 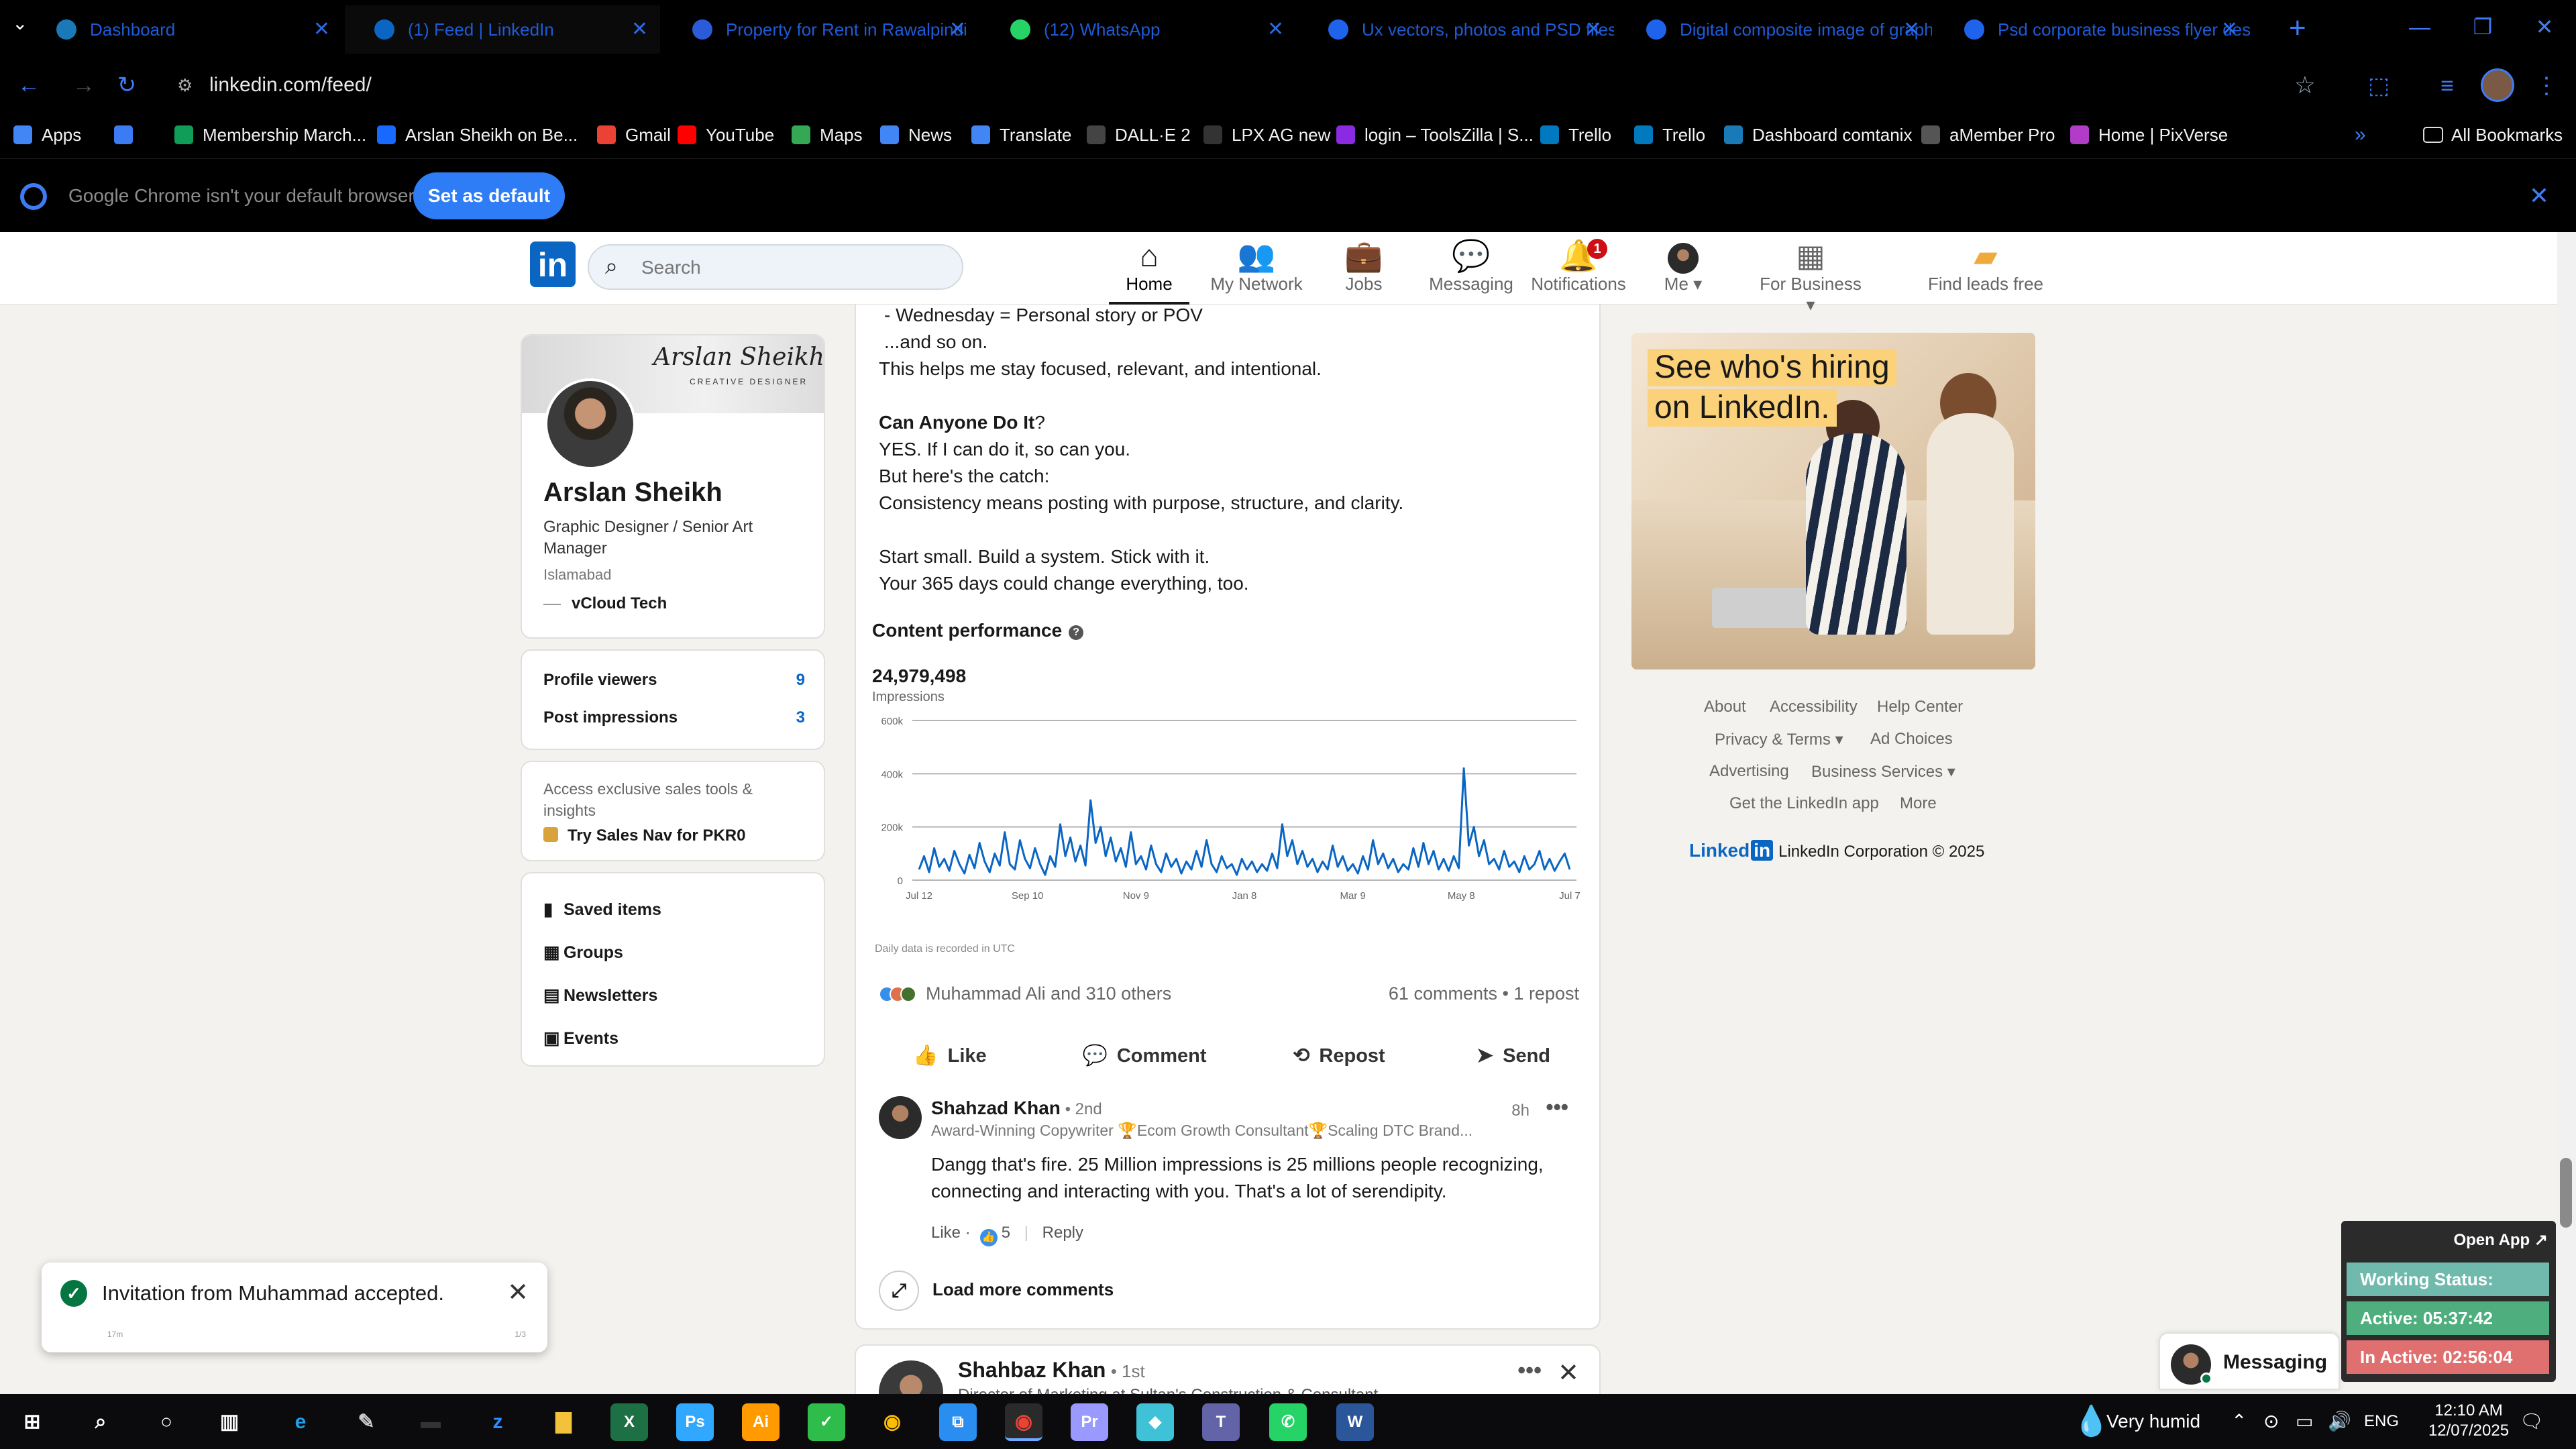 What do you see at coordinates (1918, 803) in the screenshot?
I see `footer-more-link: More` at bounding box center [1918, 803].